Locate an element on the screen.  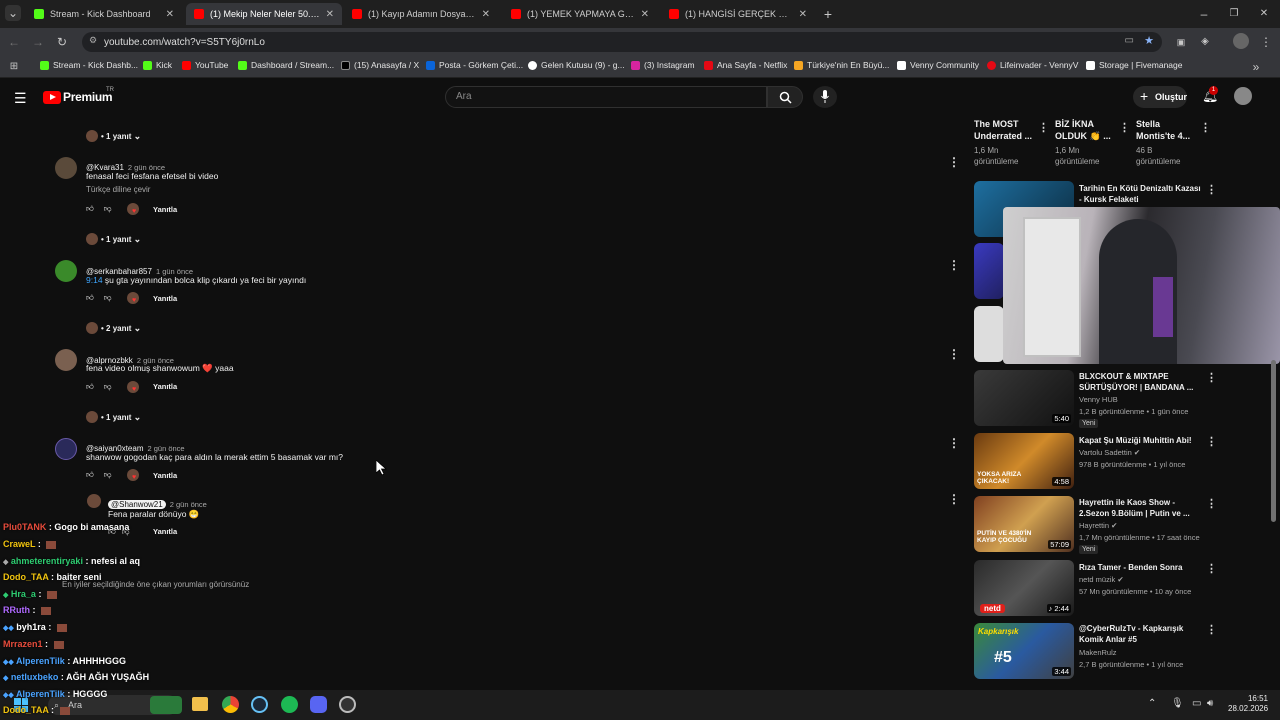
short-item: BİZ İKNA OLDUK 👏 ... 1,6 Mn görüntüleme is located at coordinates (1086, 142).